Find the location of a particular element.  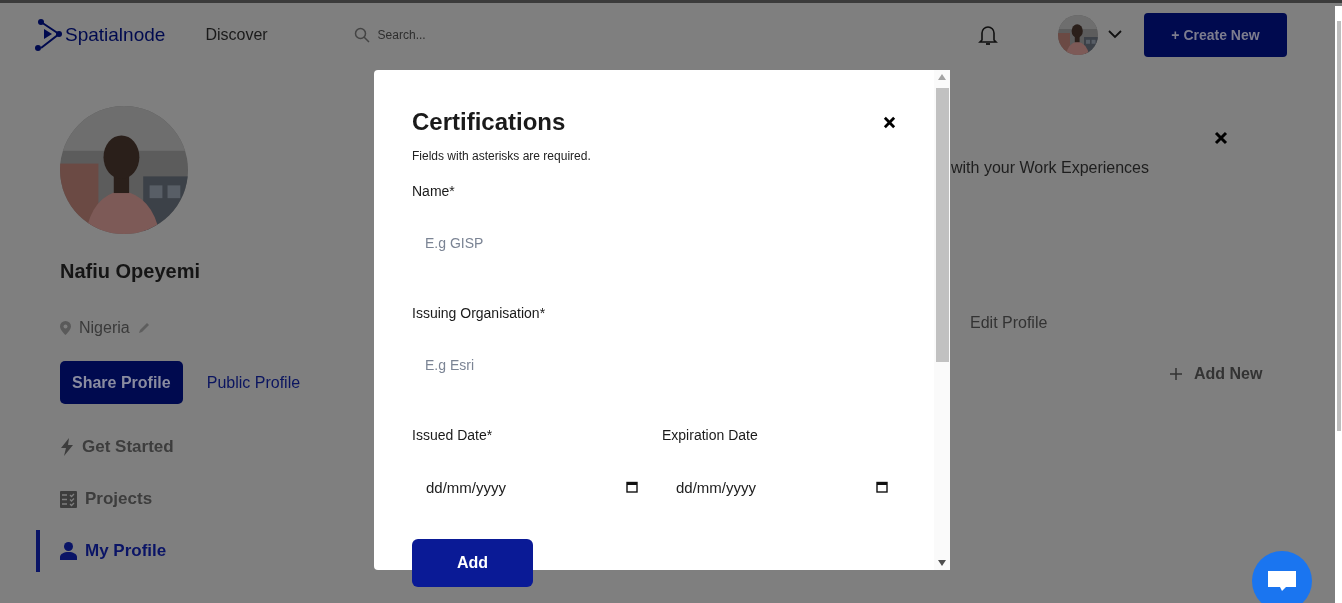

scrollbar-thumb is located at coordinates (942, 225).